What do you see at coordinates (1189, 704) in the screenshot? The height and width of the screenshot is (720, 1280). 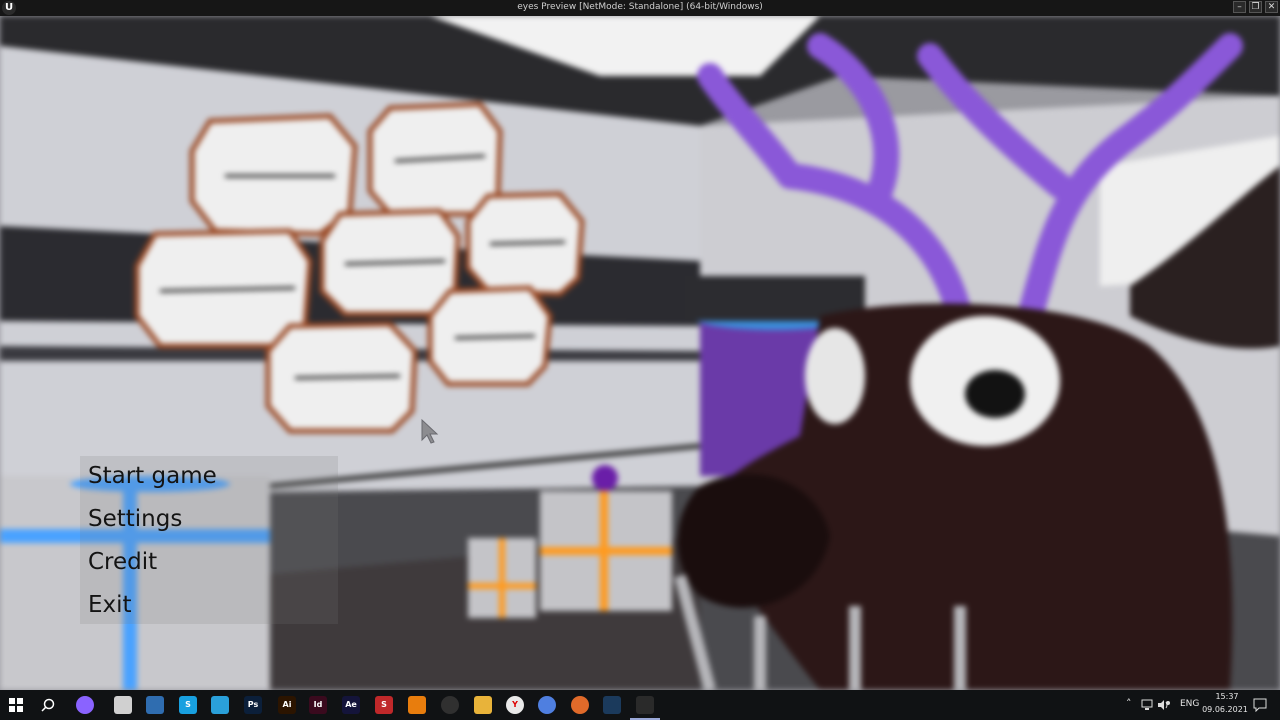 I see `language-indicator: ENG` at bounding box center [1189, 704].